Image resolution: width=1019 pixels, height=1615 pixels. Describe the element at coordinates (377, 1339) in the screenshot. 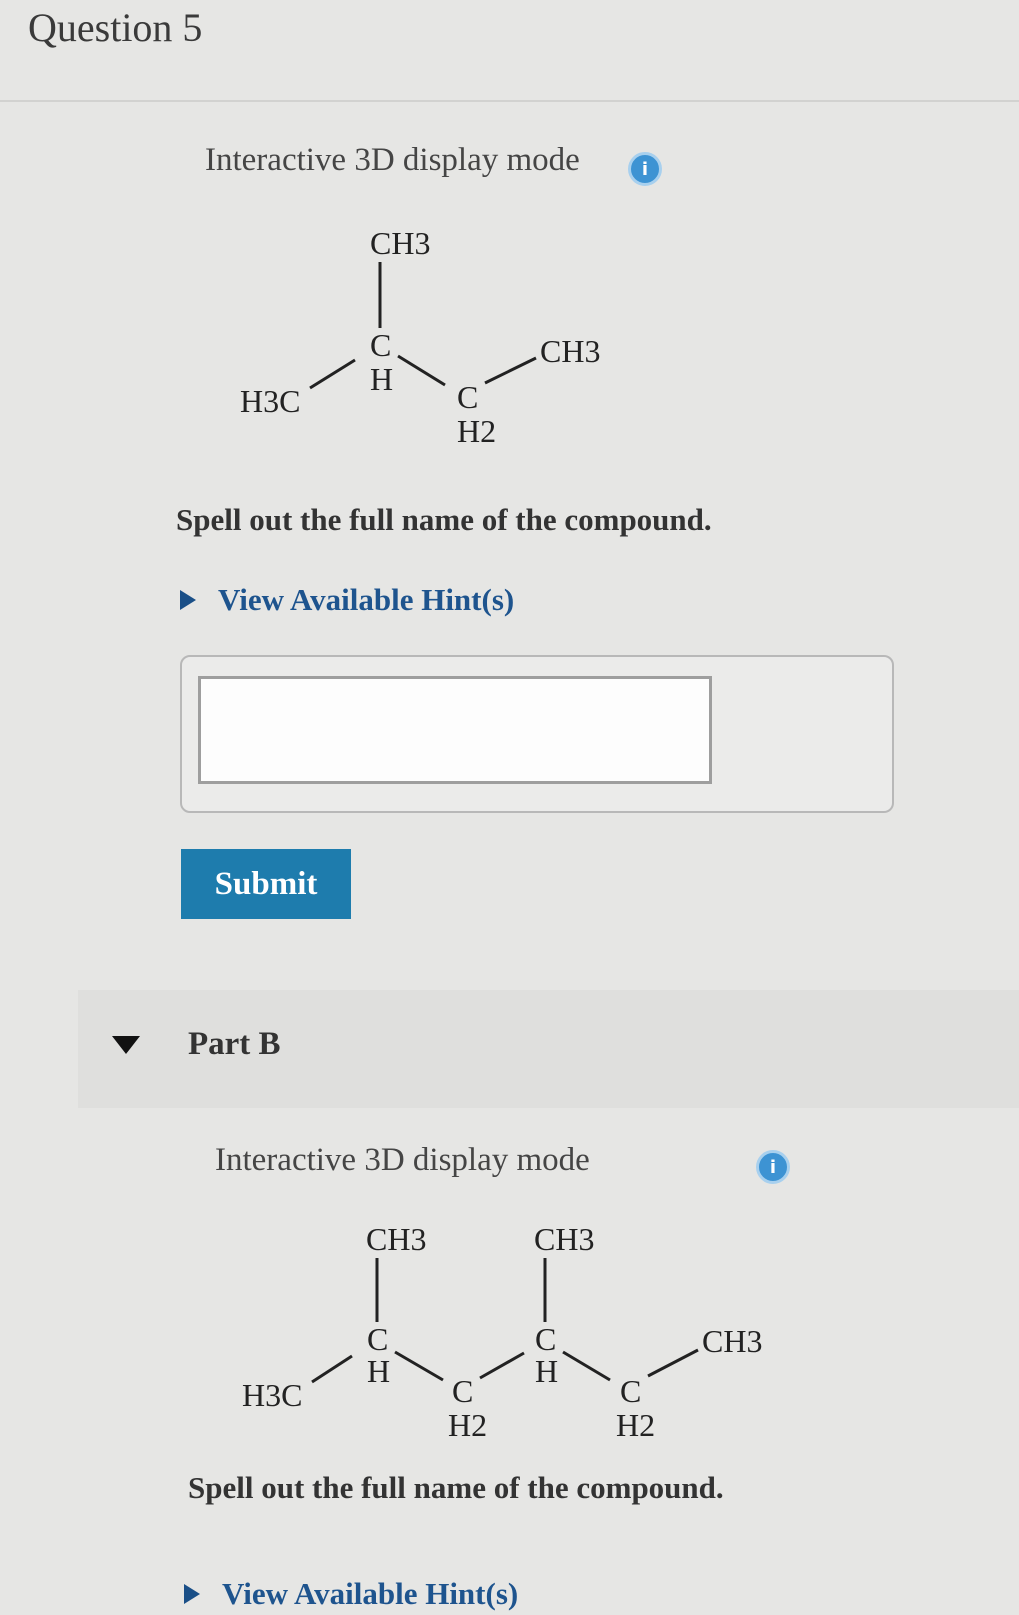

I see `c1-label: C` at that location.